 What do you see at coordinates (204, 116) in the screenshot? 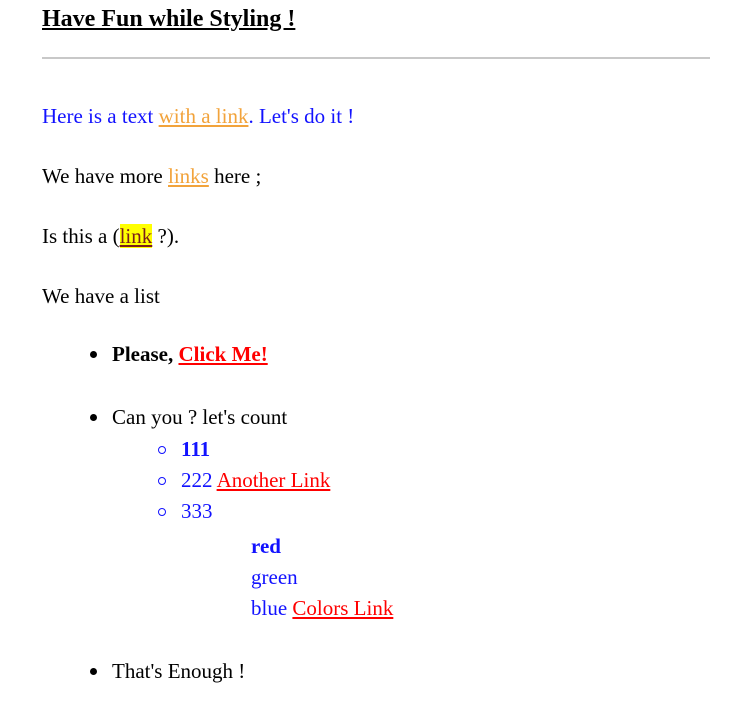
I see `with-a-link: with a link` at bounding box center [204, 116].